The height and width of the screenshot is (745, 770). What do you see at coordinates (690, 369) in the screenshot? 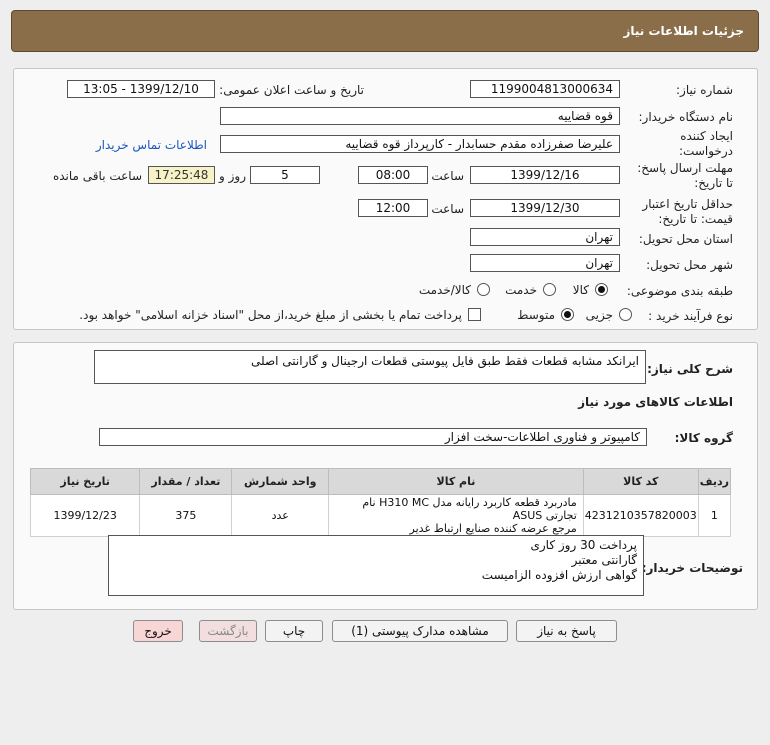
I see `summary-label: شرح کلی نیاز:` at bounding box center [690, 369].